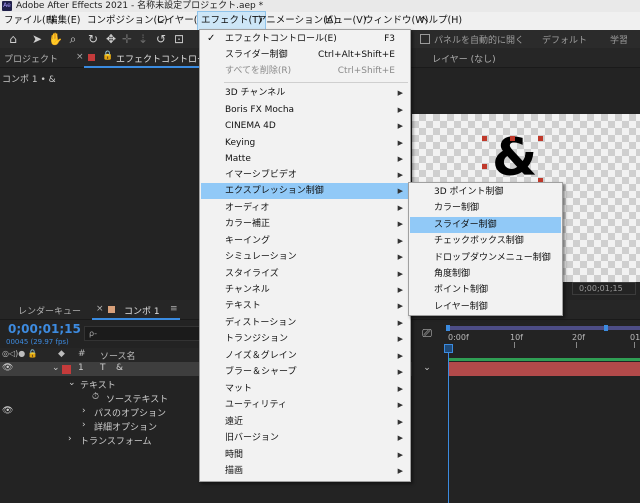  What do you see at coordinates (305, 110) in the screenshot?
I see `menu-item-category: Boris FX Mocha ▶` at bounding box center [305, 110].